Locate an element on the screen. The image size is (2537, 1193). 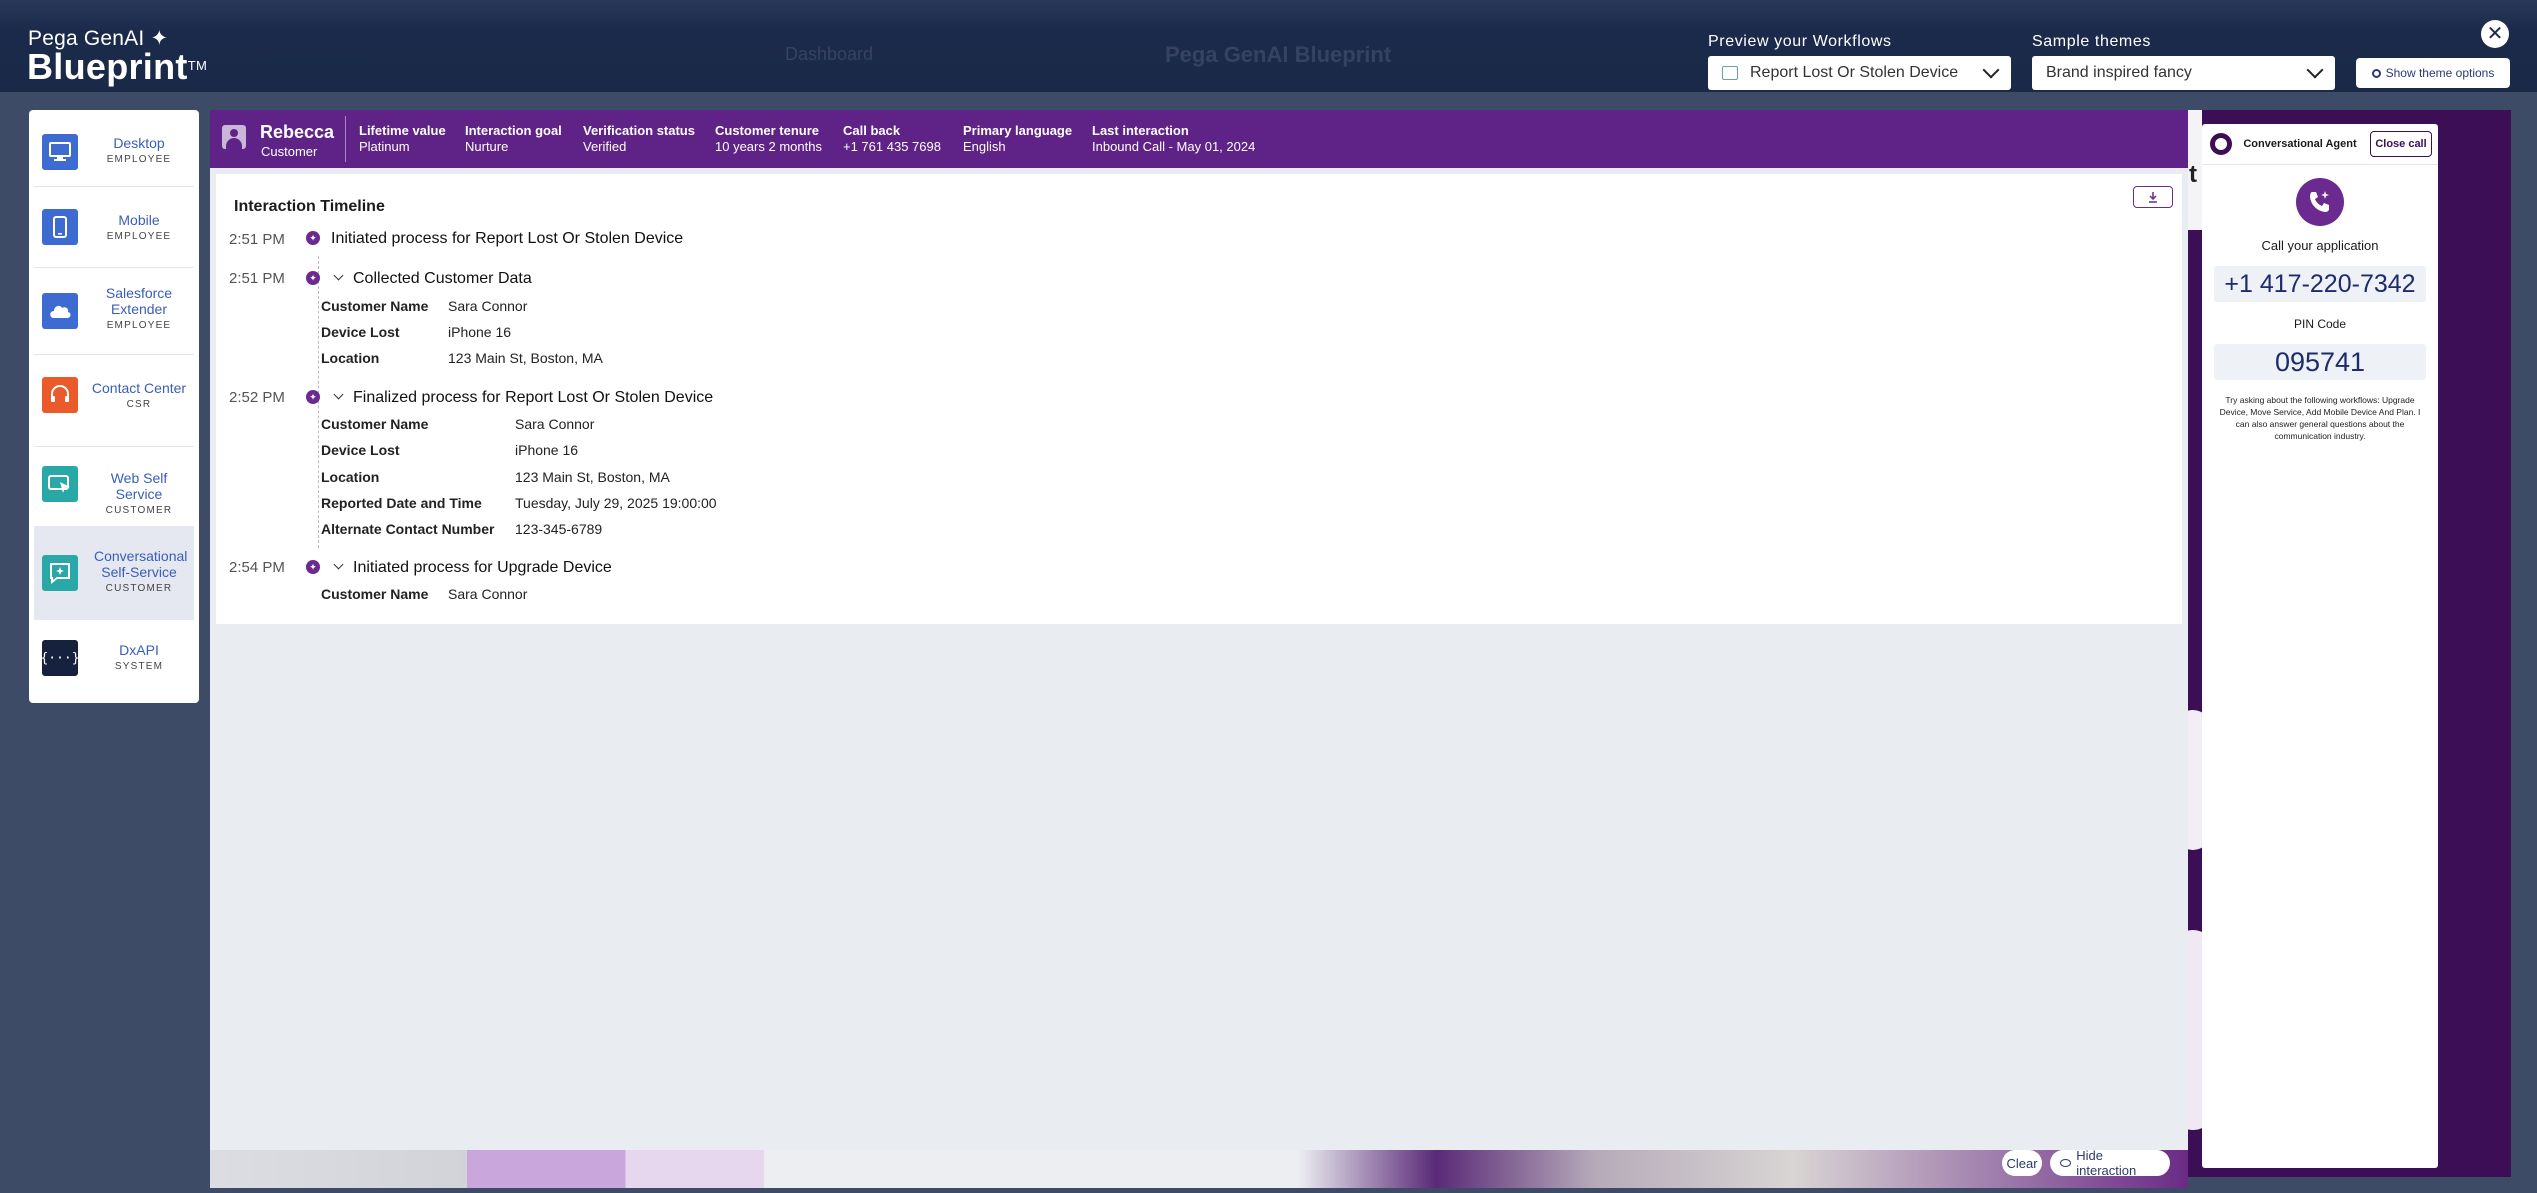
agent-logo-icon is located at coordinates (2221, 144).